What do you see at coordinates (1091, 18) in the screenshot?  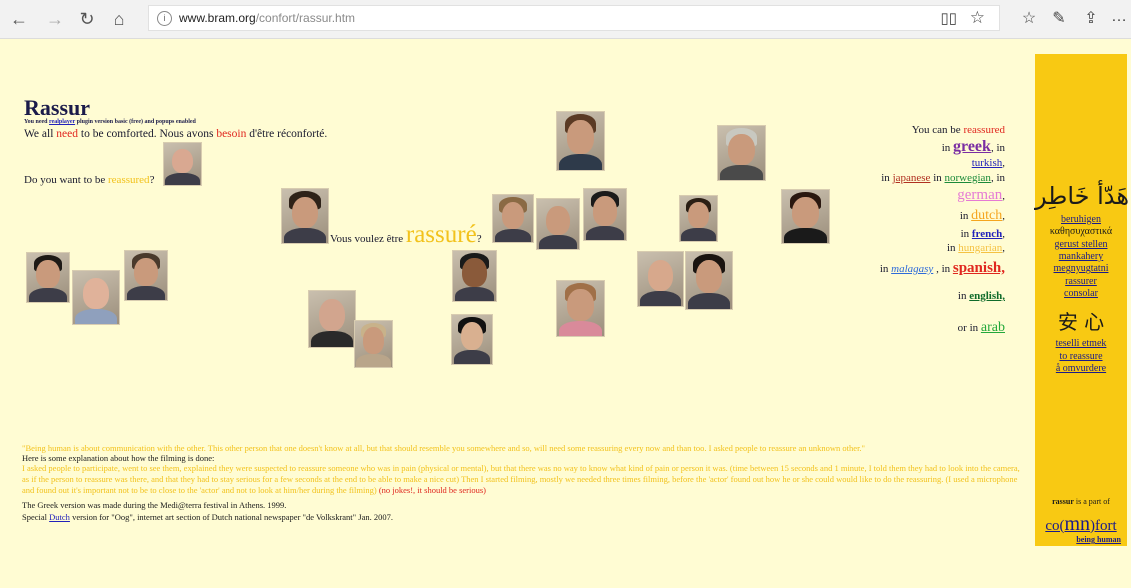 I see `share-icon: ⇪` at bounding box center [1091, 18].